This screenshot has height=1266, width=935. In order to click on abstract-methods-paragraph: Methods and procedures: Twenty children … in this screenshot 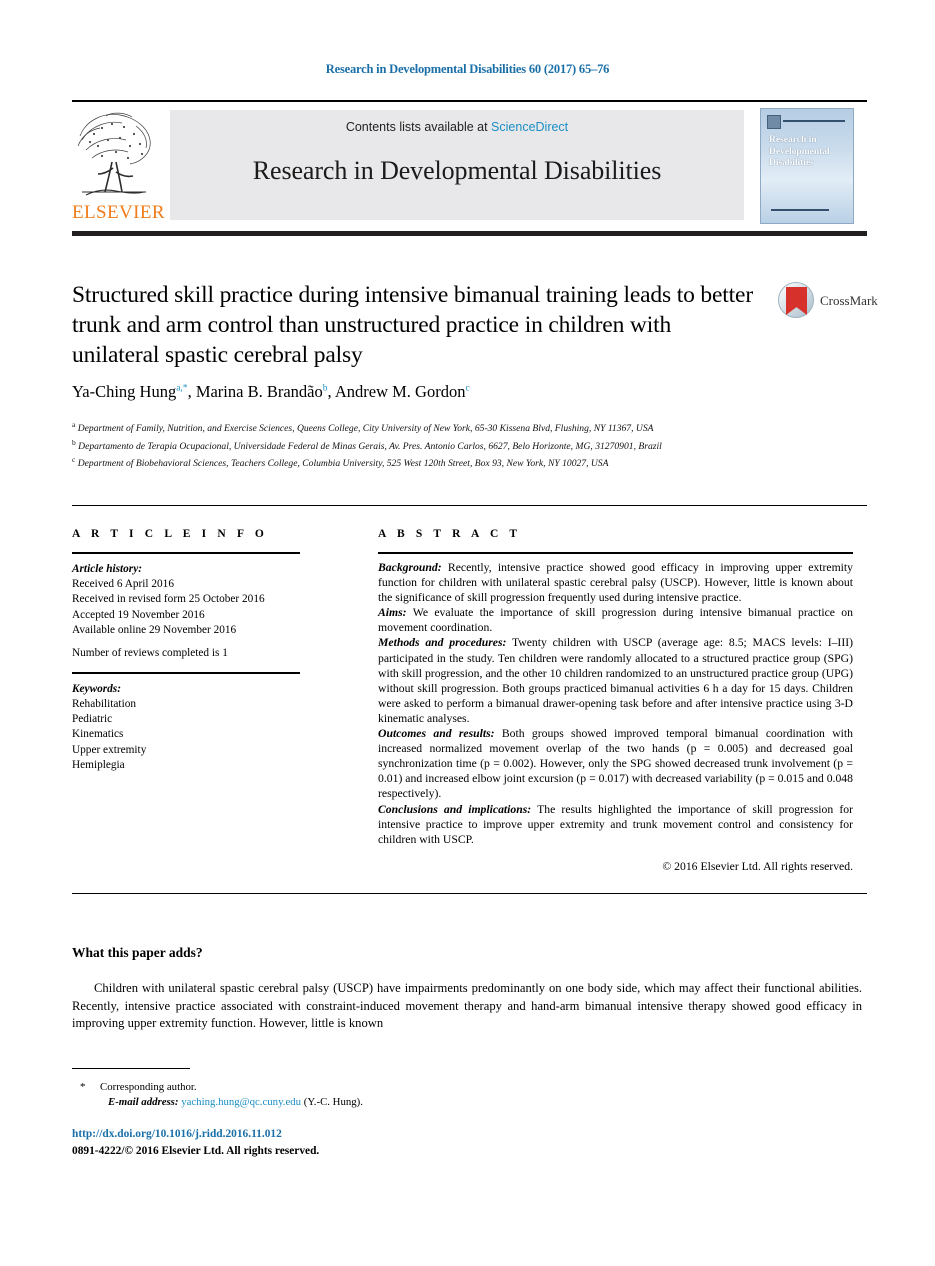, I will do `click(615, 680)`.